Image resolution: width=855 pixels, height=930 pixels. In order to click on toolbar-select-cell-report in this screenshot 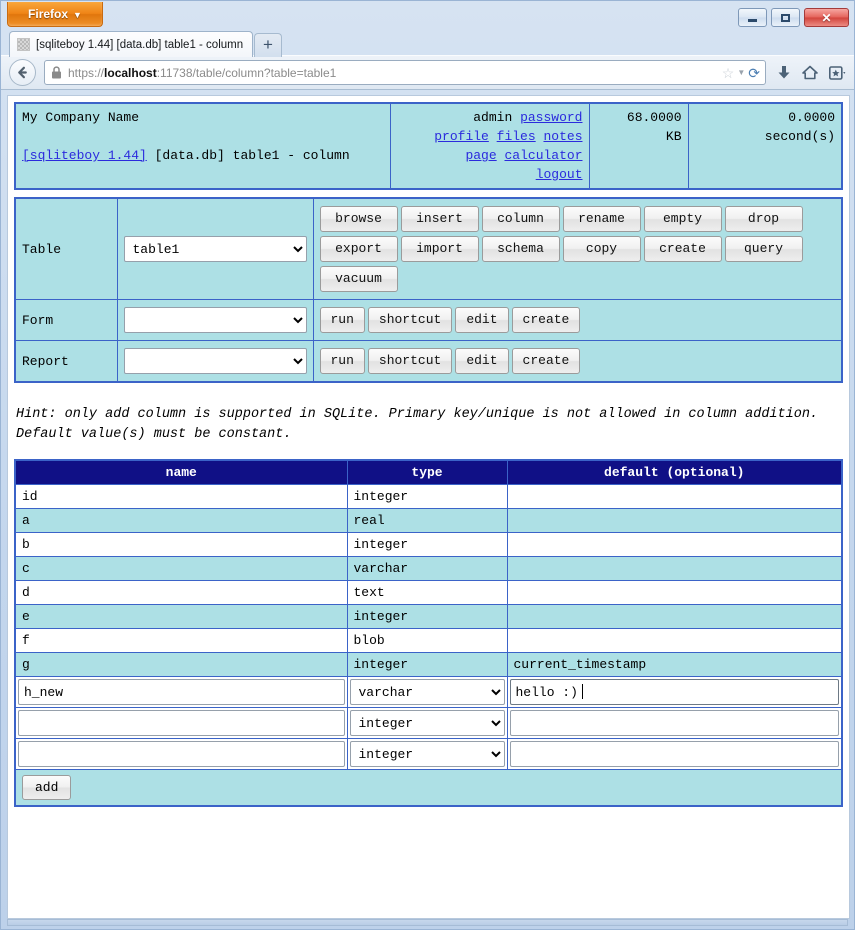, I will do `click(215, 361)`.